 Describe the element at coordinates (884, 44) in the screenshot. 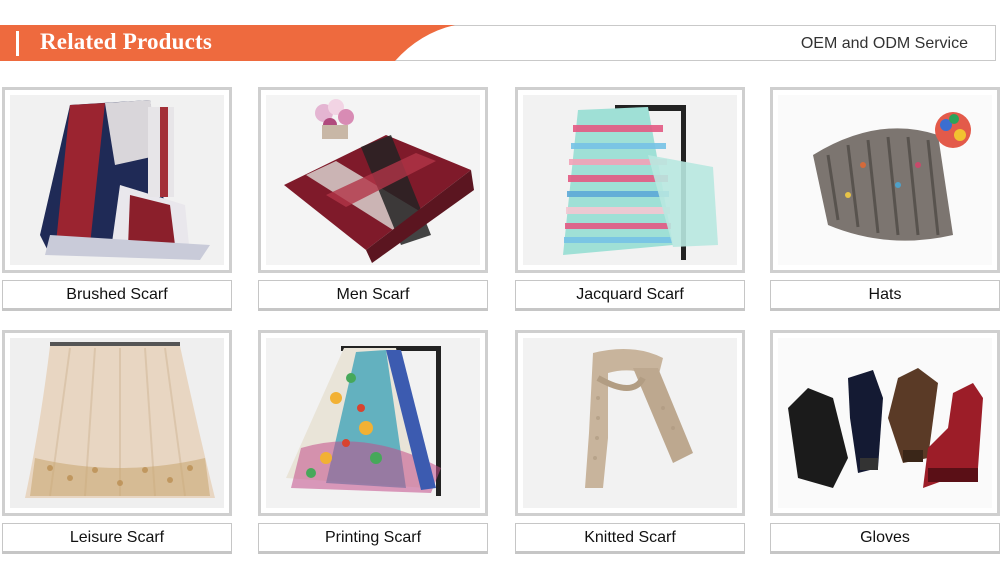

I see `oem-odm-link: OEM and ODM Service` at that location.